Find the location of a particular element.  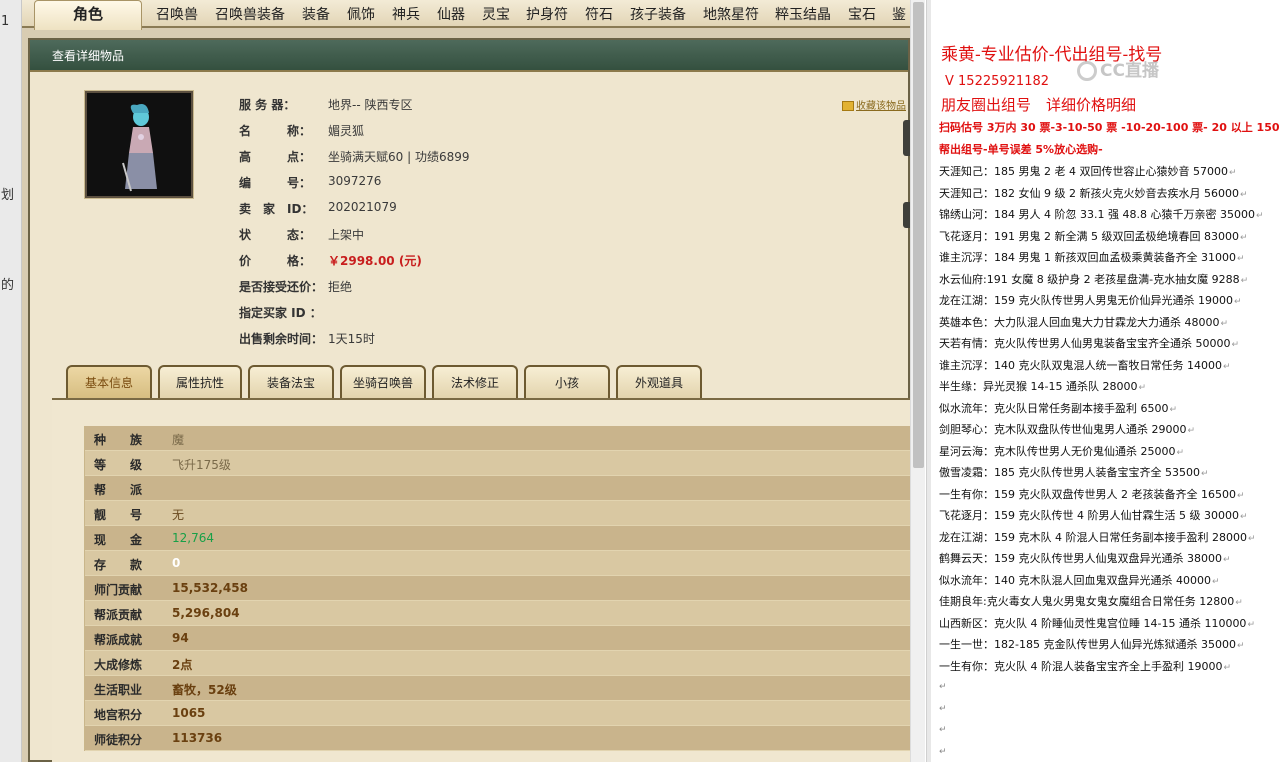

tab-amulet: 护身符 is located at coordinates (547, 14).